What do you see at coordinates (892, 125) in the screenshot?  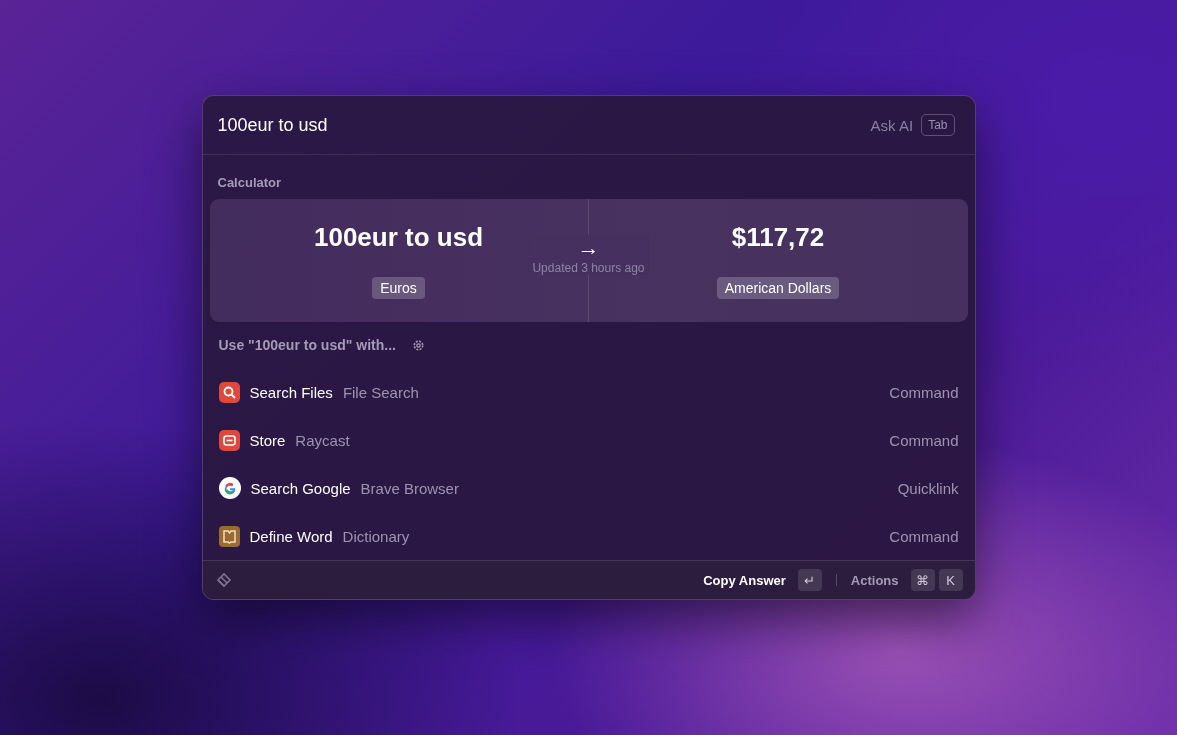 I see `ask-ai-label: Ask AI` at bounding box center [892, 125].